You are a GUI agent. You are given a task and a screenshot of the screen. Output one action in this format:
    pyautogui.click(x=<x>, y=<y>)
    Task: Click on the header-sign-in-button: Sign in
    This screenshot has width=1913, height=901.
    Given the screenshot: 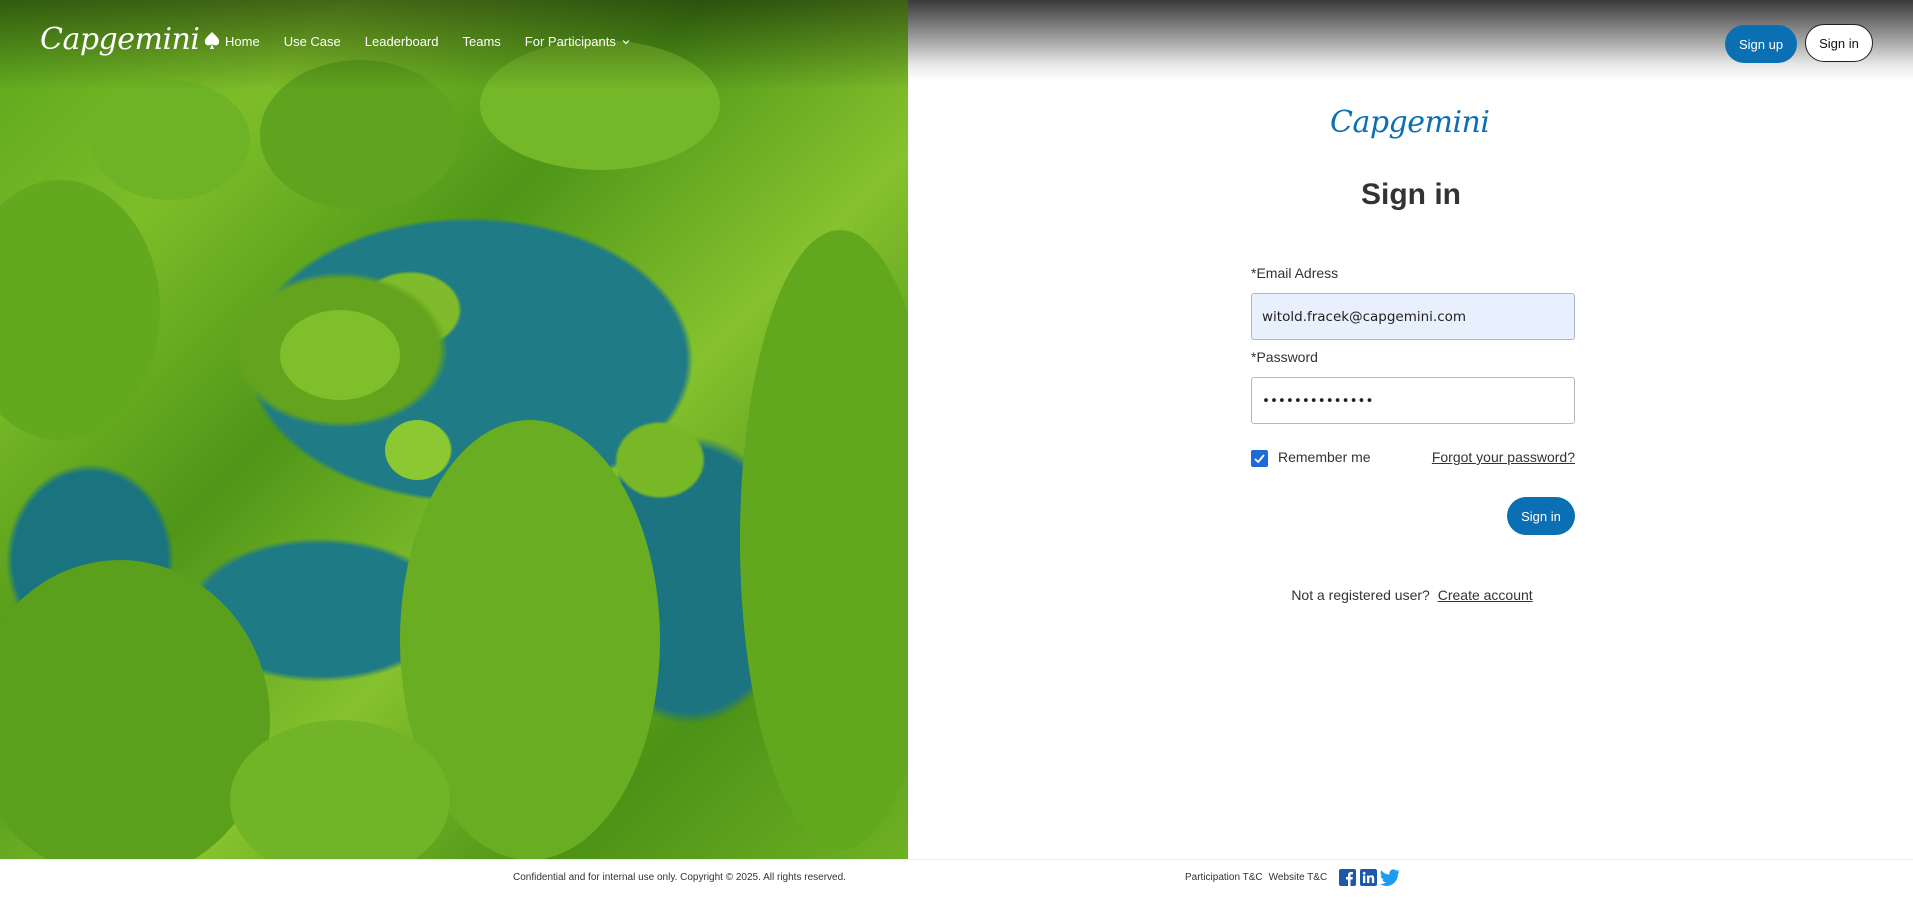 What is the action you would take?
    pyautogui.click(x=1839, y=43)
    